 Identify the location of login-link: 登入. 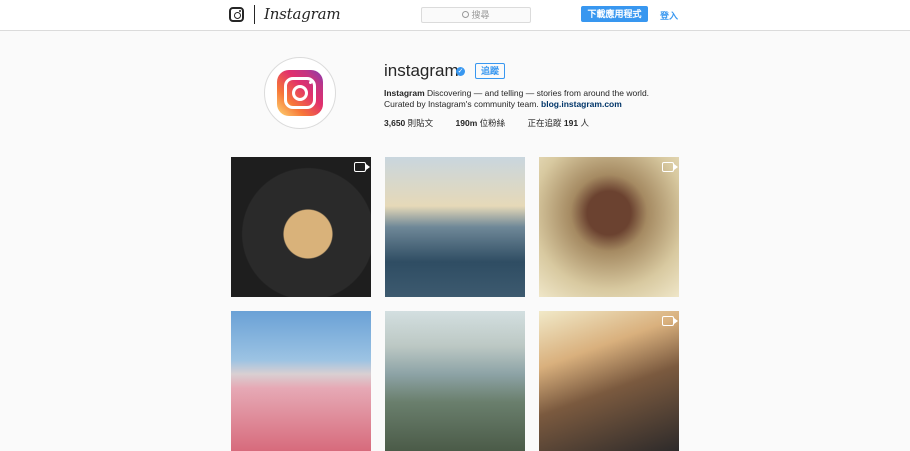
(669, 15).